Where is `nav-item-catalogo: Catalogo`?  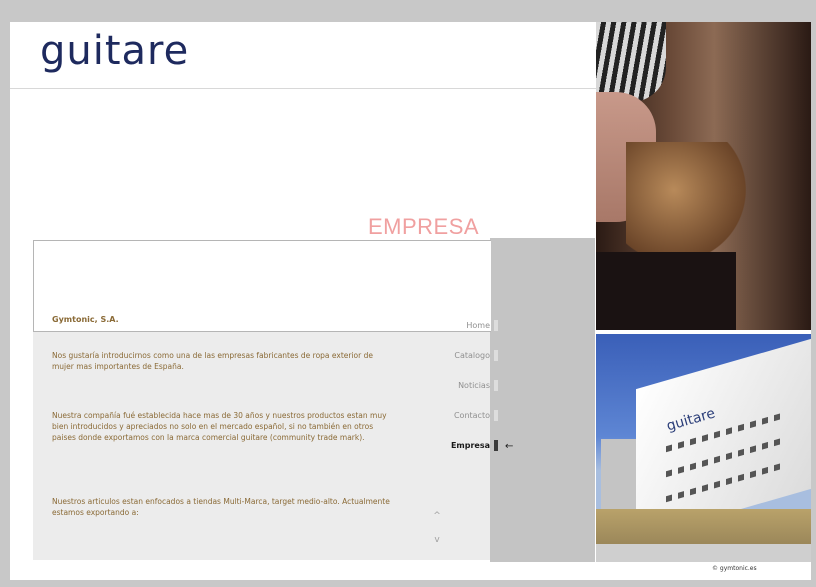
nav-item-catalogo: Catalogo is located at coordinates (476, 355).